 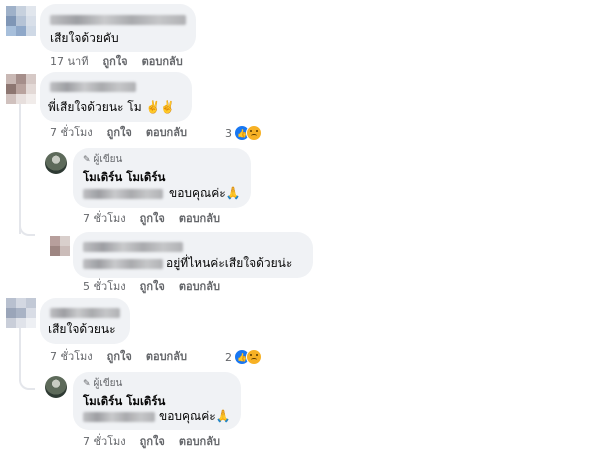 What do you see at coordinates (193, 255) in the screenshot?
I see `reply-bubble: อยู่ที่ไหนค่ะเสียใจด้วยน่ะ` at bounding box center [193, 255].